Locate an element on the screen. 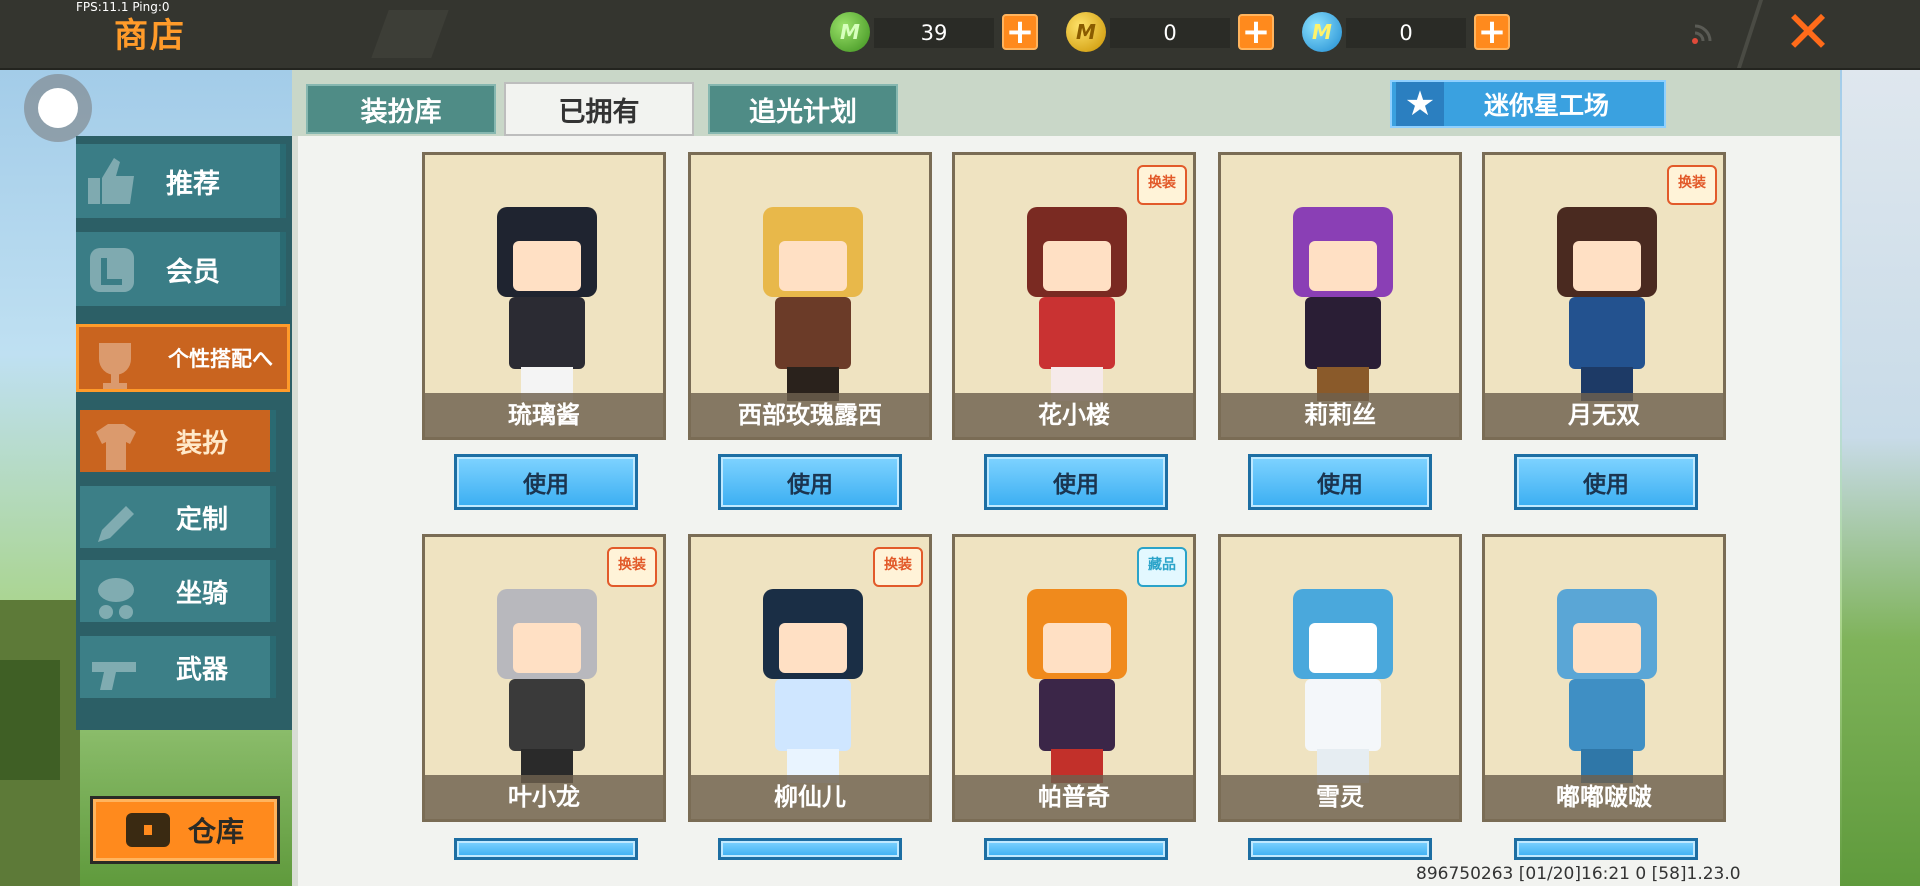 Image resolution: width=1920 pixels, height=886 pixels. sidebar-item-label: 坐骑 is located at coordinates (201, 593).